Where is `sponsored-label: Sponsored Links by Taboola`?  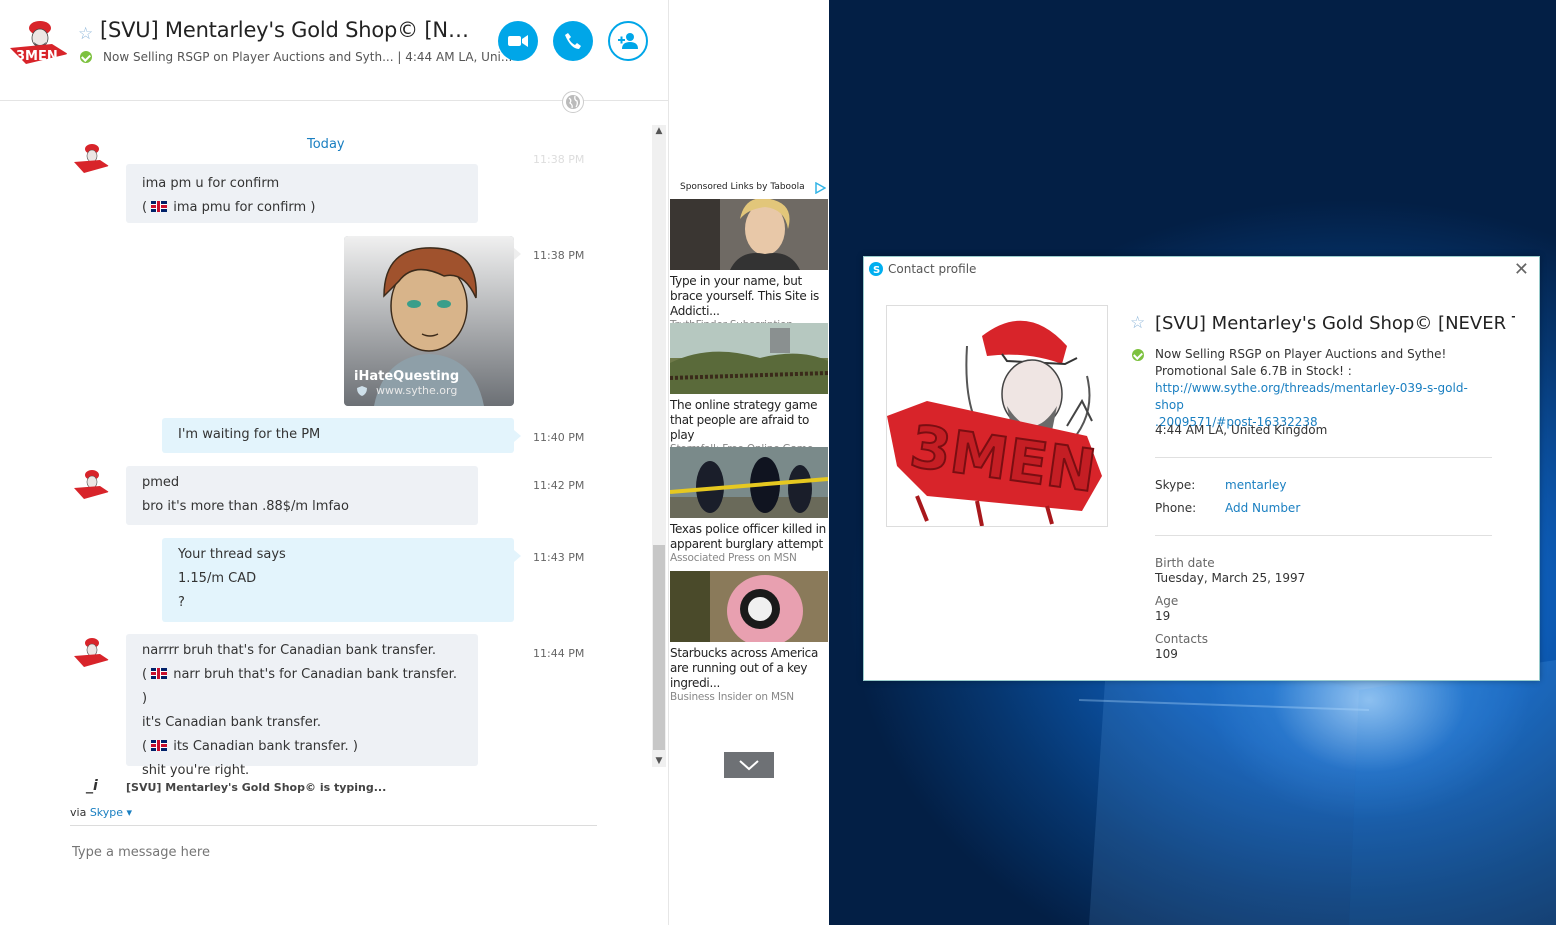
sponsored-label: Sponsored Links by Taboola is located at coordinates (742, 187).